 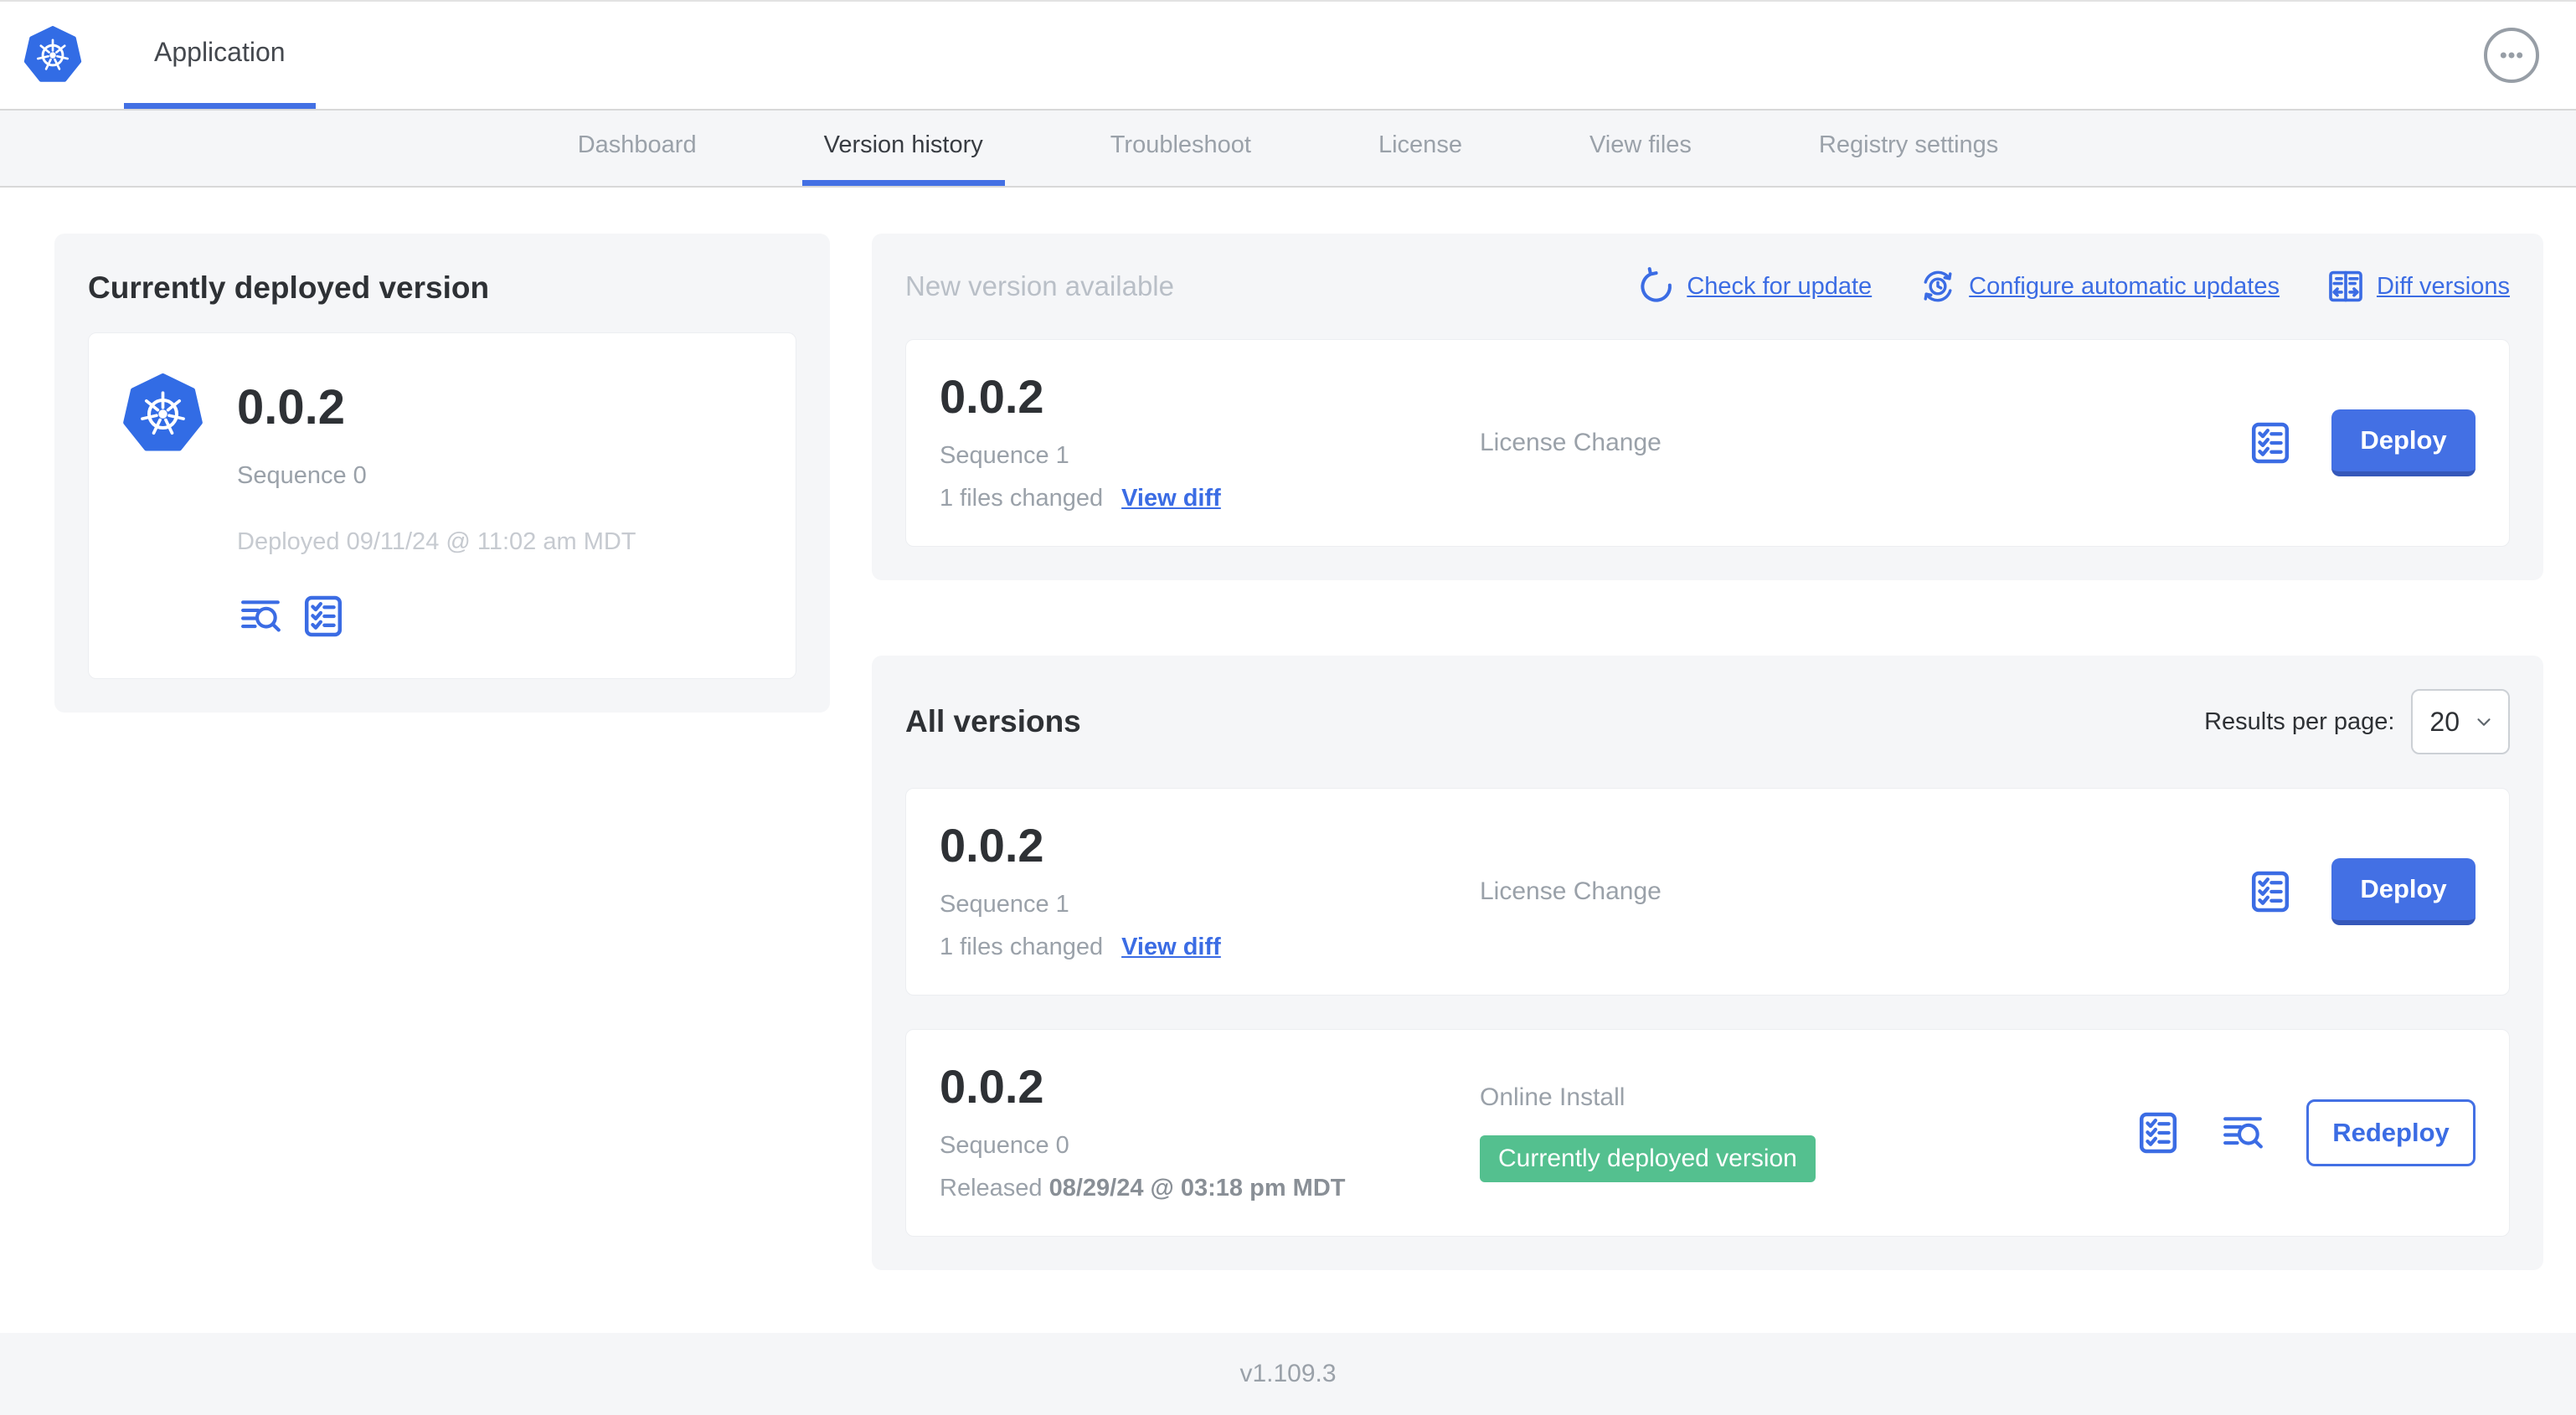 I want to click on current-version-number: 0.0.2, so click(x=291, y=407).